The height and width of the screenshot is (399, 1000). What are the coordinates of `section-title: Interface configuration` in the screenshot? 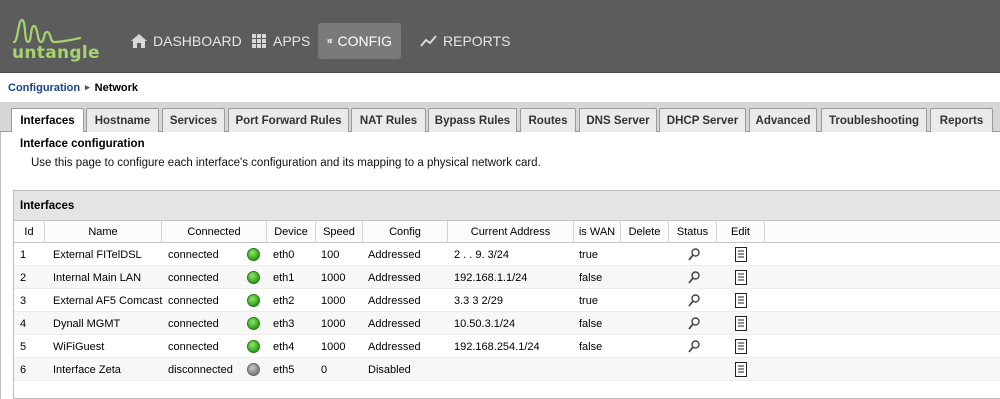 It's located at (82, 144).